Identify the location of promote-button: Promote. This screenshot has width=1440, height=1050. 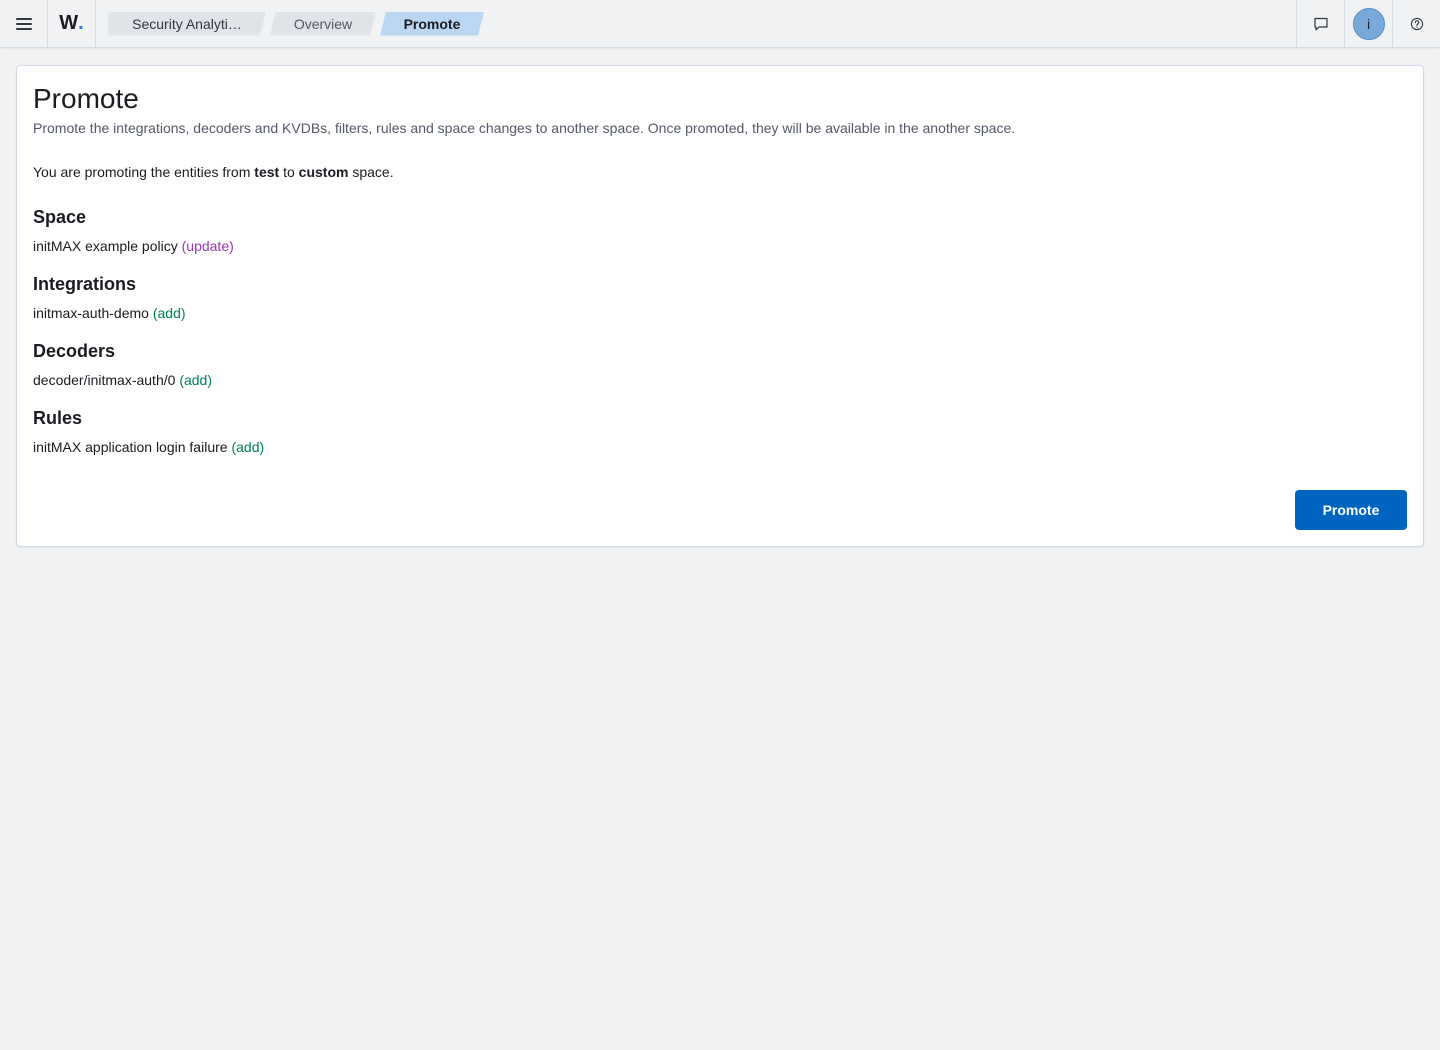
(1351, 510).